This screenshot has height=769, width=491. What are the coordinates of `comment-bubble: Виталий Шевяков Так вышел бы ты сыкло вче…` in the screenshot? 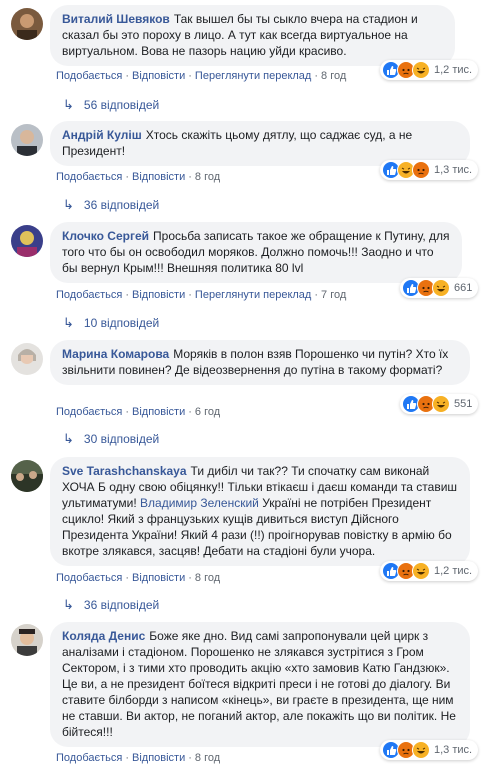 It's located at (252, 35).